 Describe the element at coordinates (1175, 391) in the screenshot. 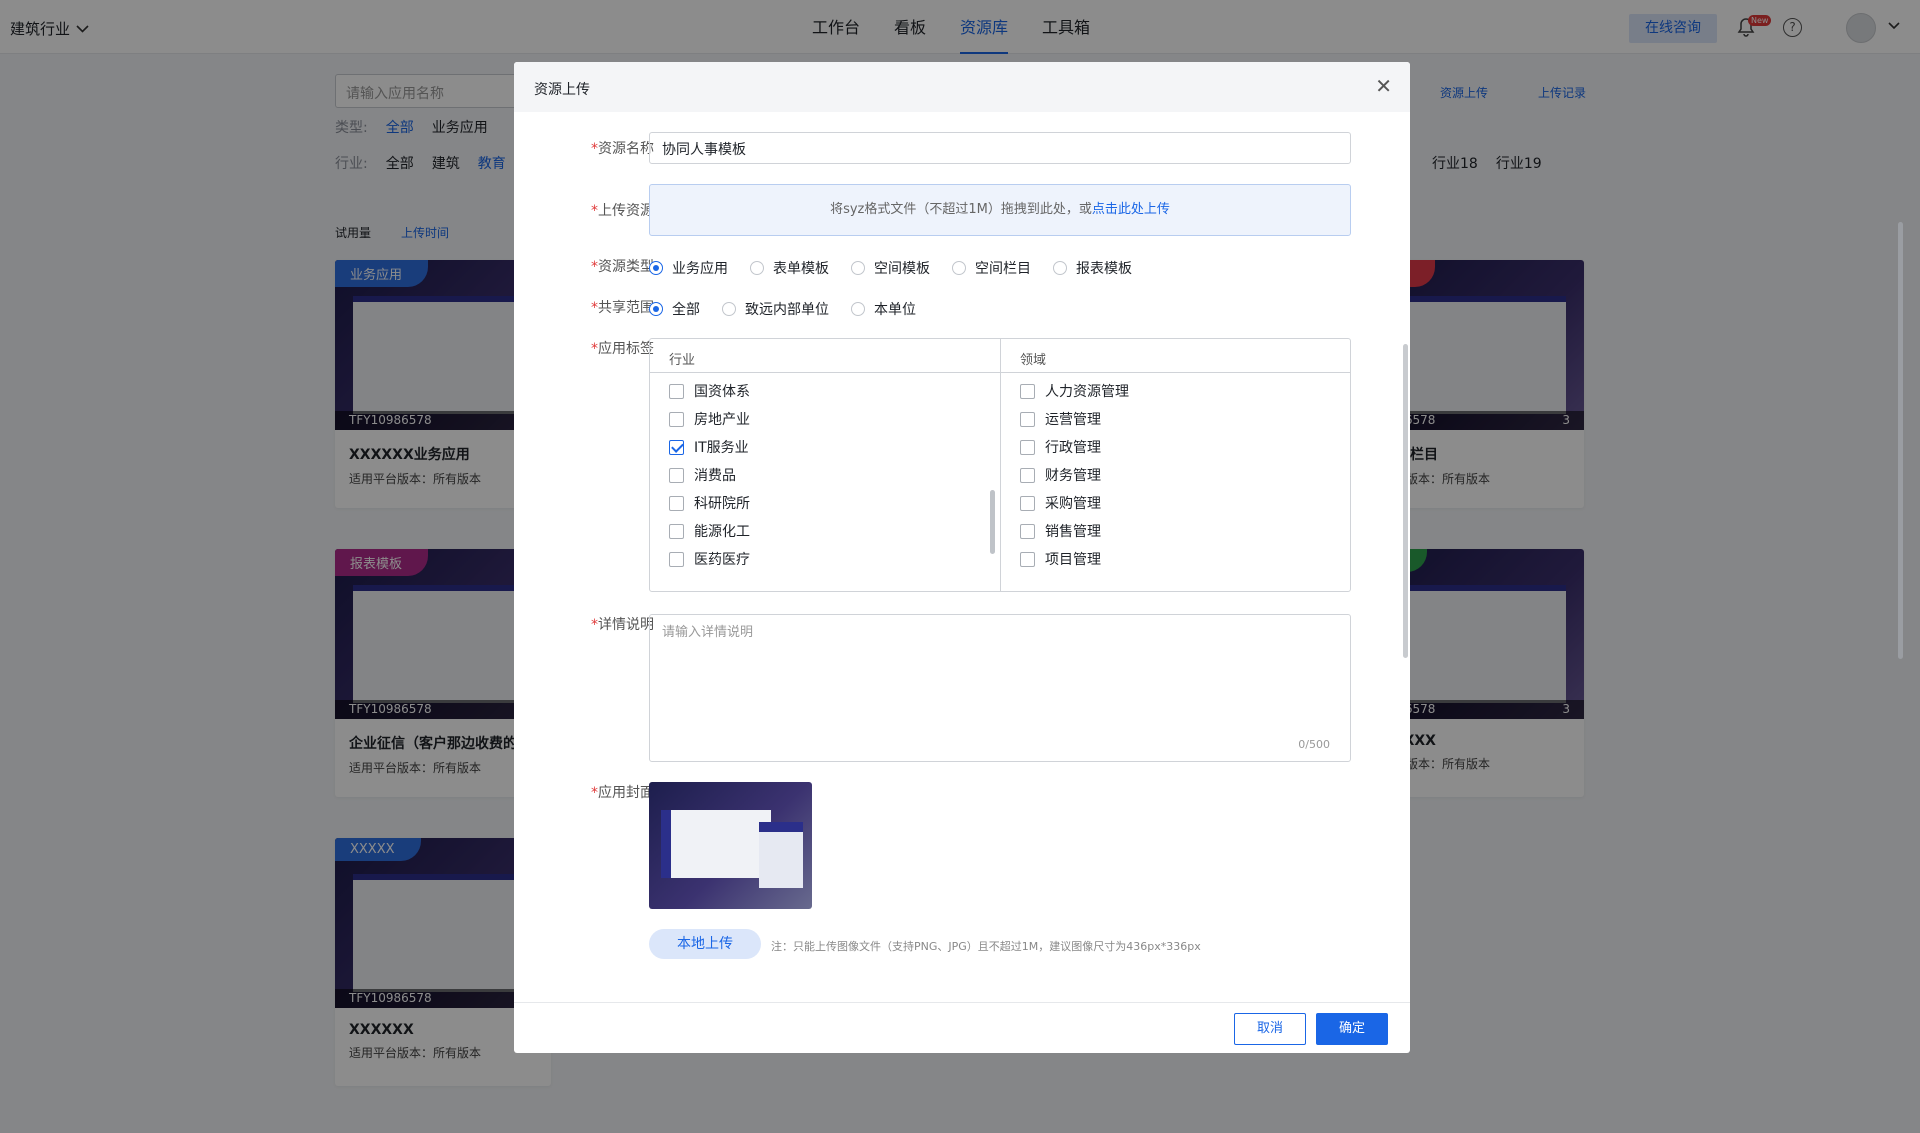

I see `domain-checkbox: 人力资源管理` at that location.